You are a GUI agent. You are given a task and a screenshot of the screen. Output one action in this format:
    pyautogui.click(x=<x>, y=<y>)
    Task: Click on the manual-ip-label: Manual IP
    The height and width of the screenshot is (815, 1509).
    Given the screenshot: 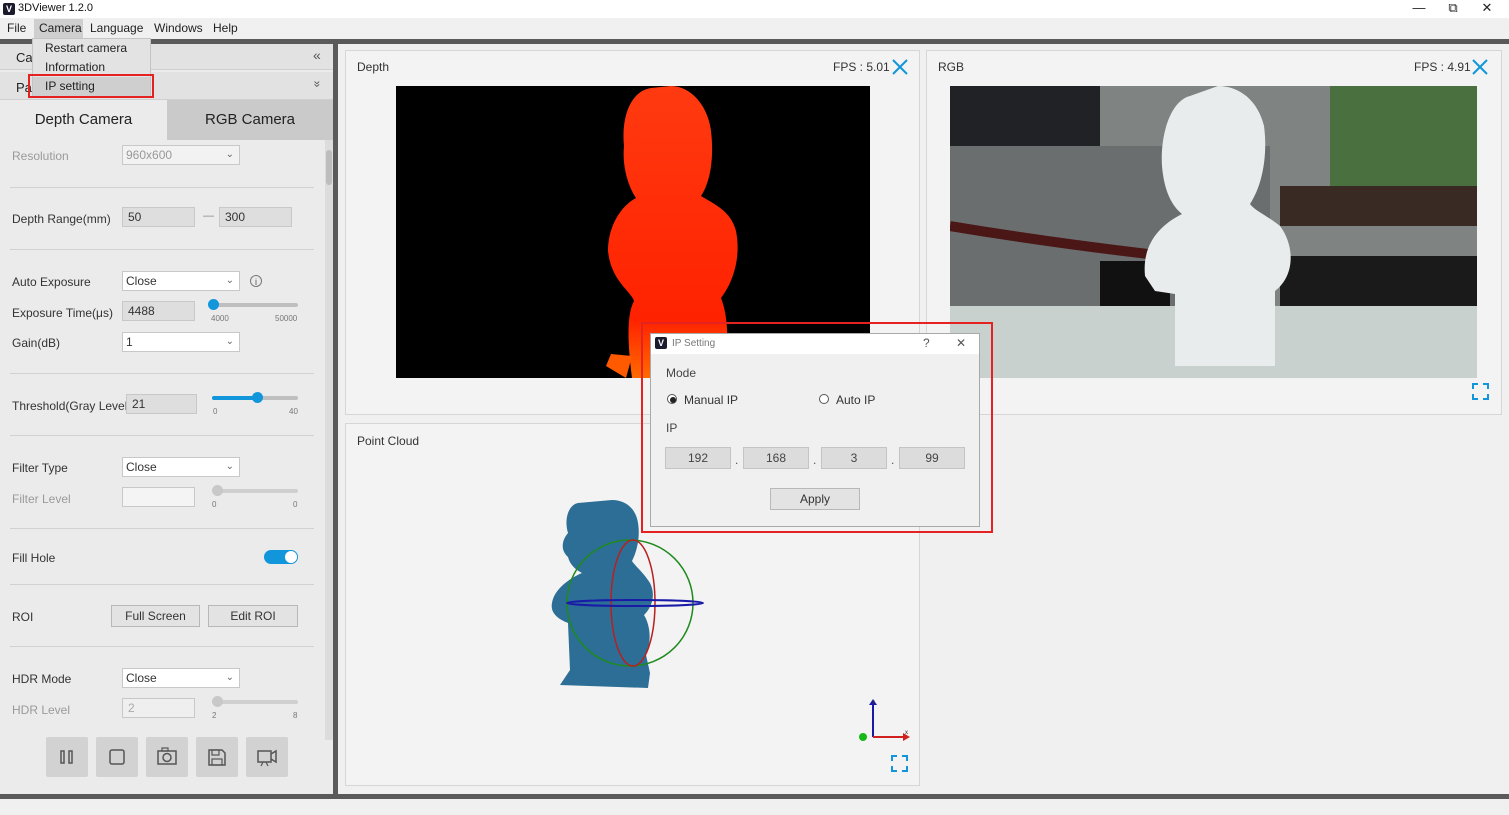 What is the action you would take?
    pyautogui.click(x=711, y=400)
    